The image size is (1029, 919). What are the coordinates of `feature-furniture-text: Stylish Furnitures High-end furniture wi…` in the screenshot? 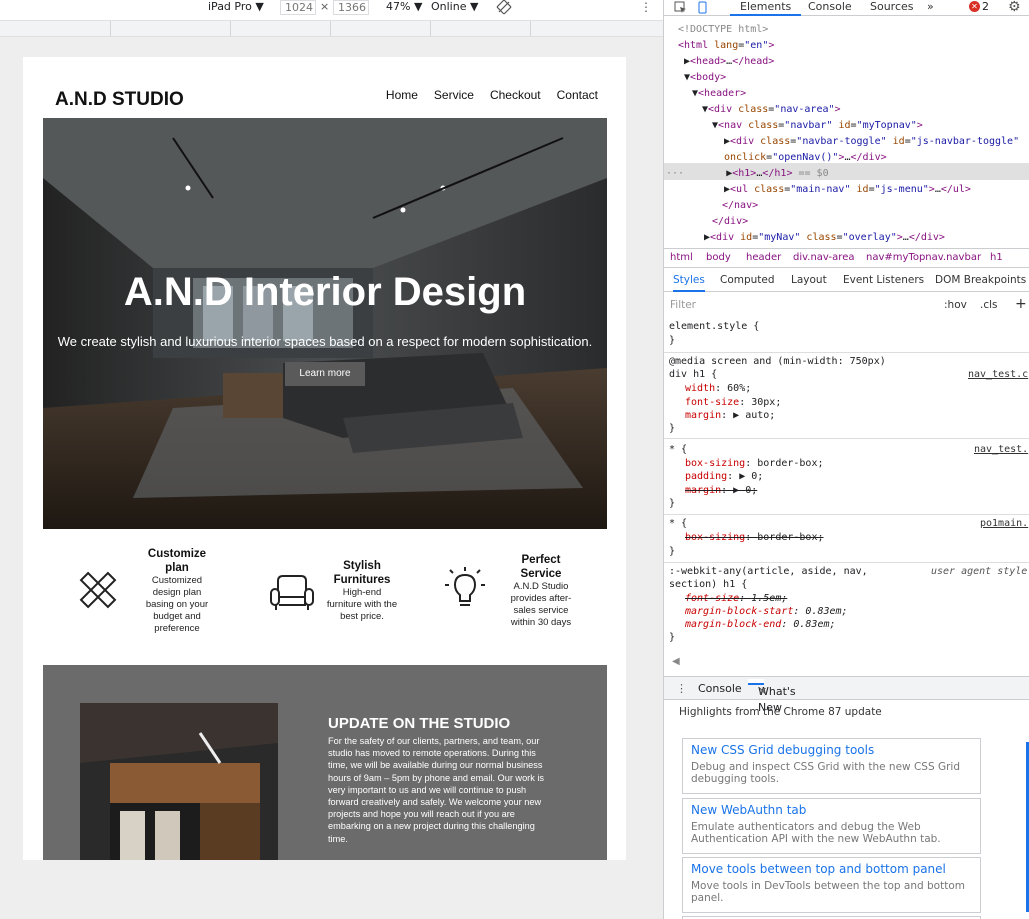 It's located at (362, 591).